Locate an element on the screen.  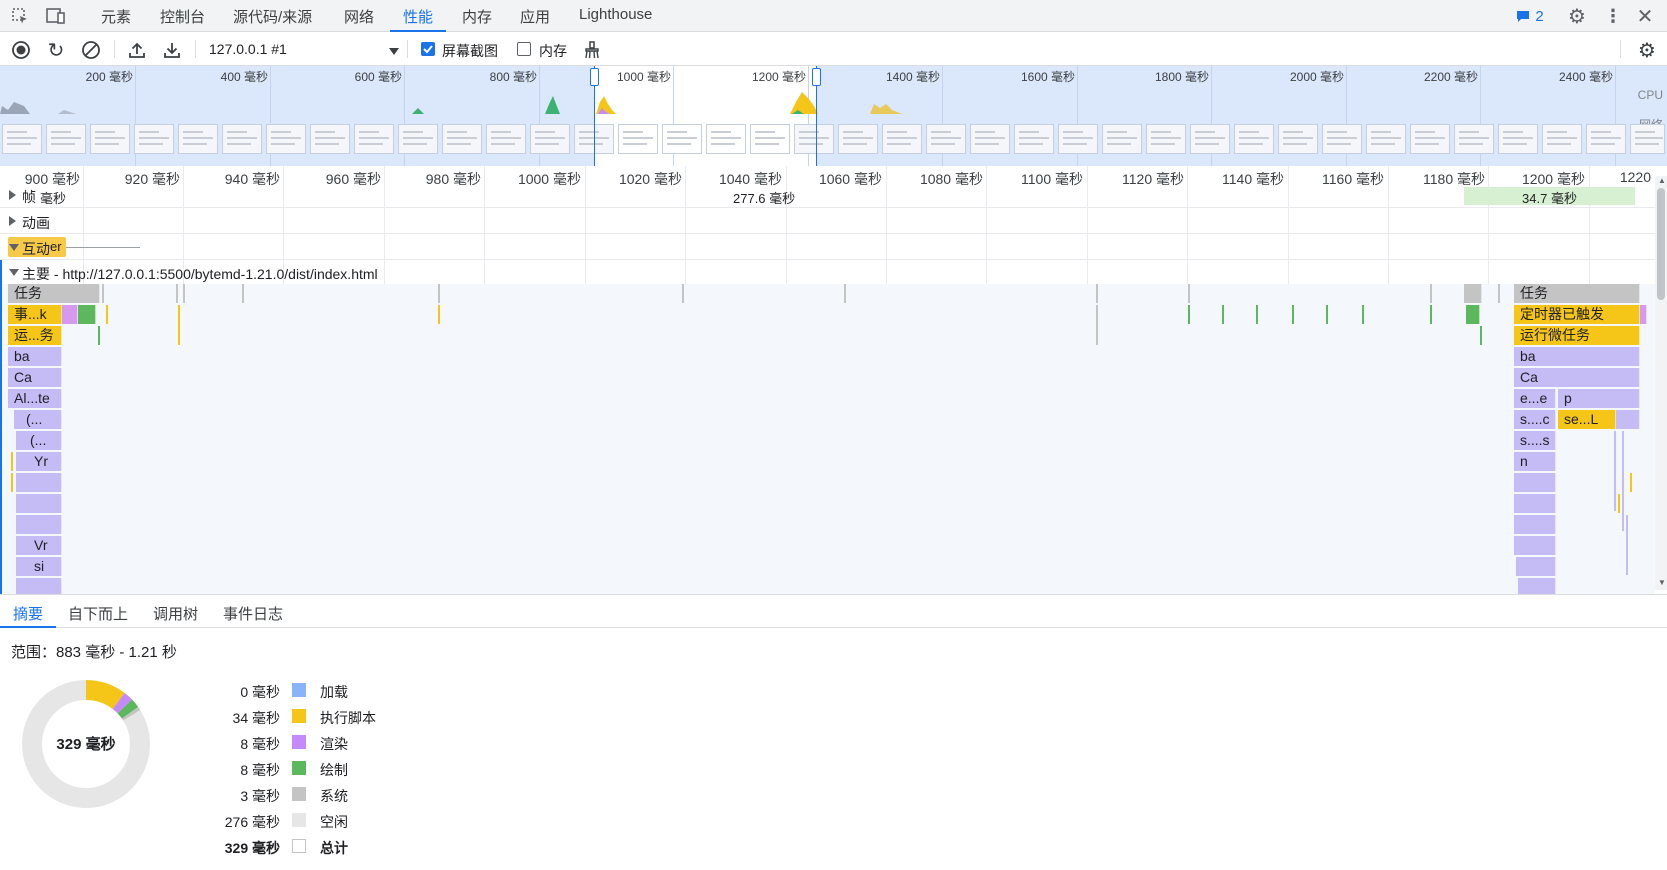
device-toolbar-icon is located at coordinates (56, 16).